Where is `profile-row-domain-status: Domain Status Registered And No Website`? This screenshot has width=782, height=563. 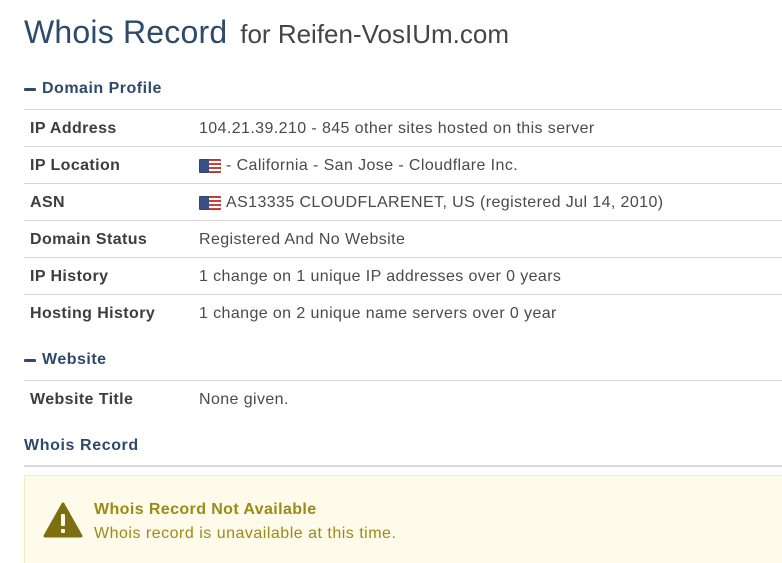 profile-row-domain-status: Domain Status Registered And No Website is located at coordinates (403, 239).